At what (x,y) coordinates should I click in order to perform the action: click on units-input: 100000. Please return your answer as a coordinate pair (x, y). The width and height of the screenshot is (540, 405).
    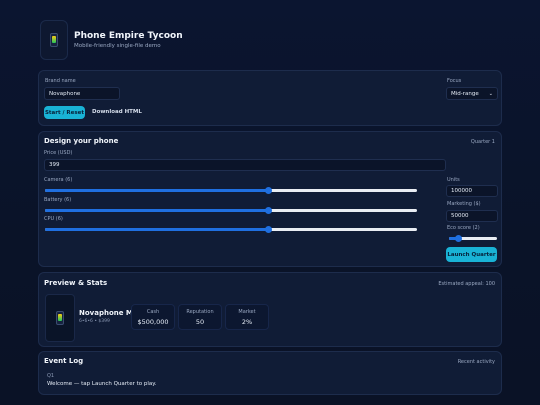
    Looking at the image, I should click on (472, 191).